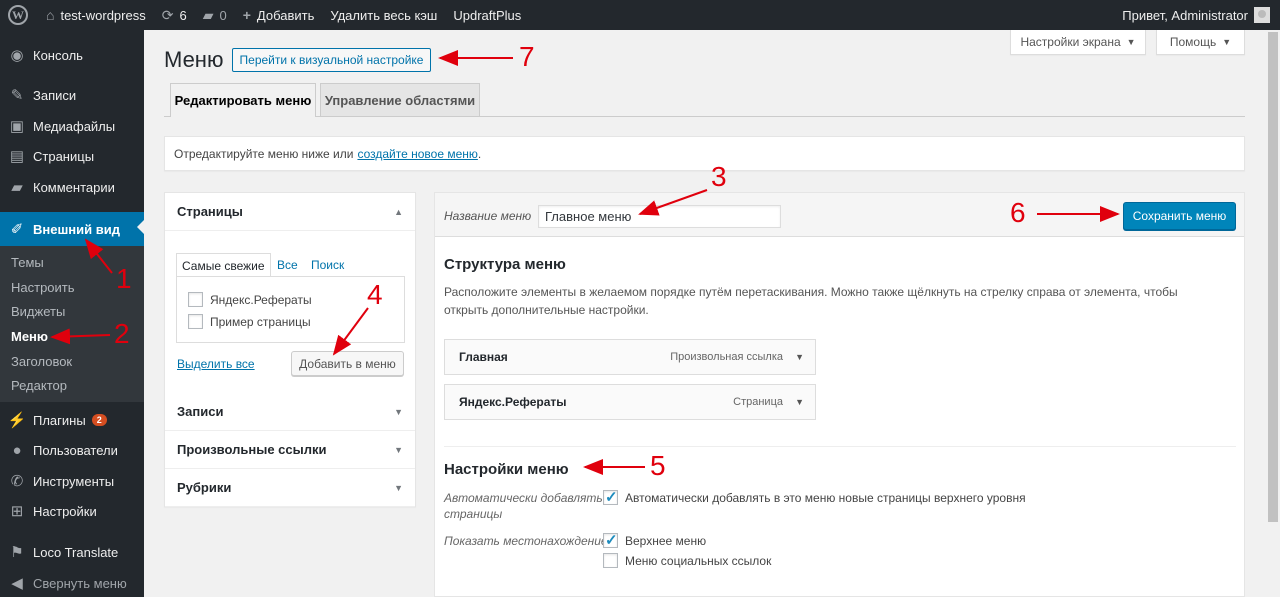  What do you see at coordinates (488, 216) in the screenshot?
I see `menu-name-label: Название меню` at bounding box center [488, 216].